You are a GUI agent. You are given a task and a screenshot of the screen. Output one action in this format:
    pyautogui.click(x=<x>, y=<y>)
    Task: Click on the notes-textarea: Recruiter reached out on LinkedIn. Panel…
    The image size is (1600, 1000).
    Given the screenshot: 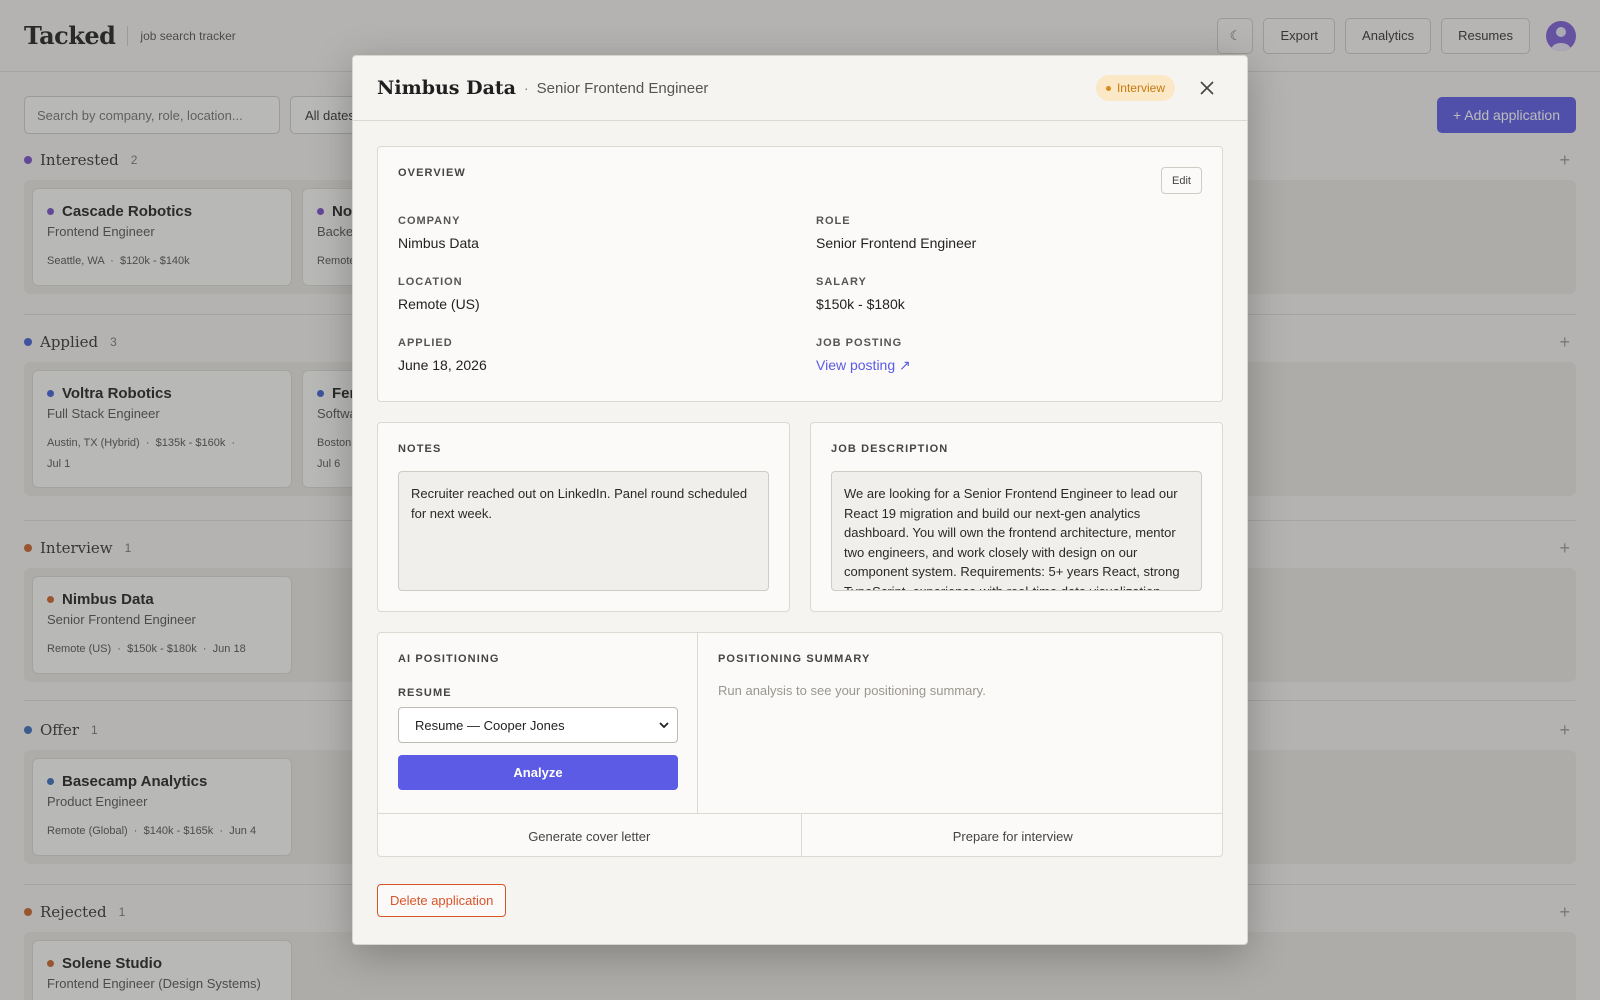 What is the action you would take?
    pyautogui.click(x=583, y=531)
    